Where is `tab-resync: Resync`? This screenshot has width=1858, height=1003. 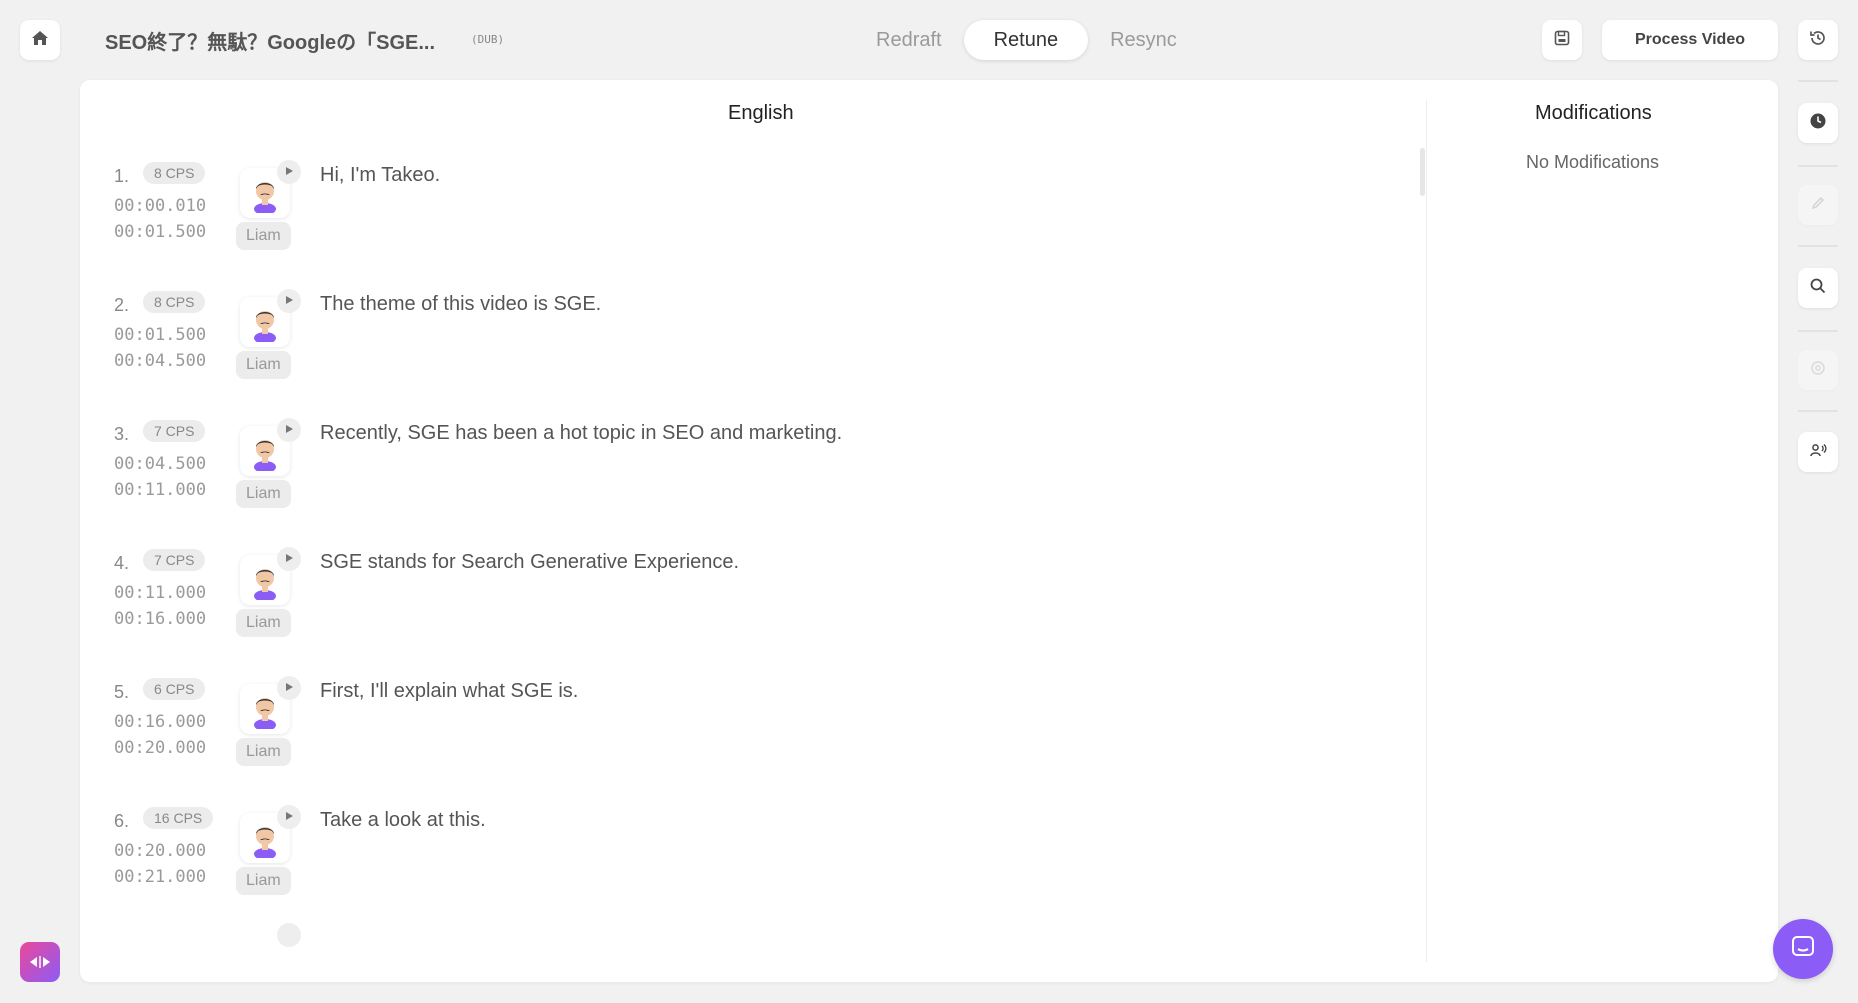
tab-resync: Resync is located at coordinates (1143, 40).